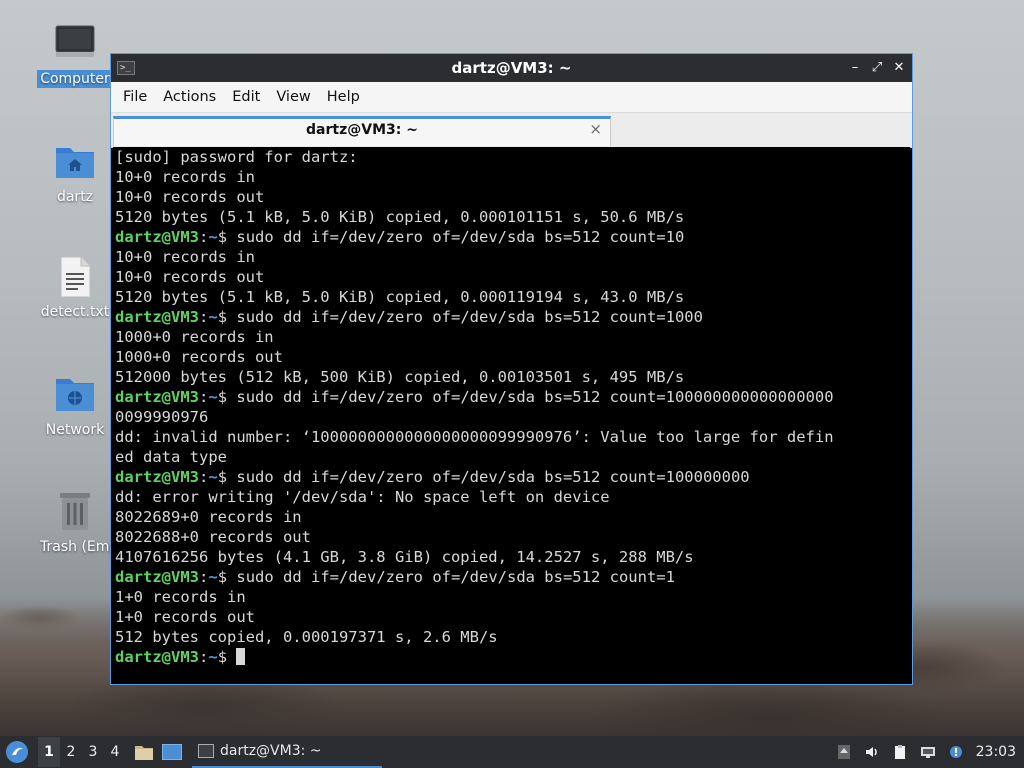  I want to click on tab-close-icon: ×, so click(595, 129).